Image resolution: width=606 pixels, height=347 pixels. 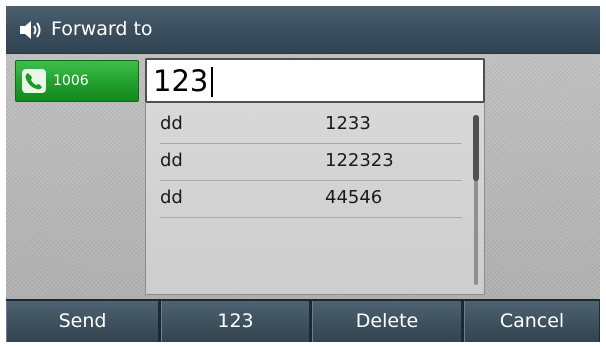 What do you see at coordinates (181, 81) in the screenshot?
I see `number-input-value: 123` at bounding box center [181, 81].